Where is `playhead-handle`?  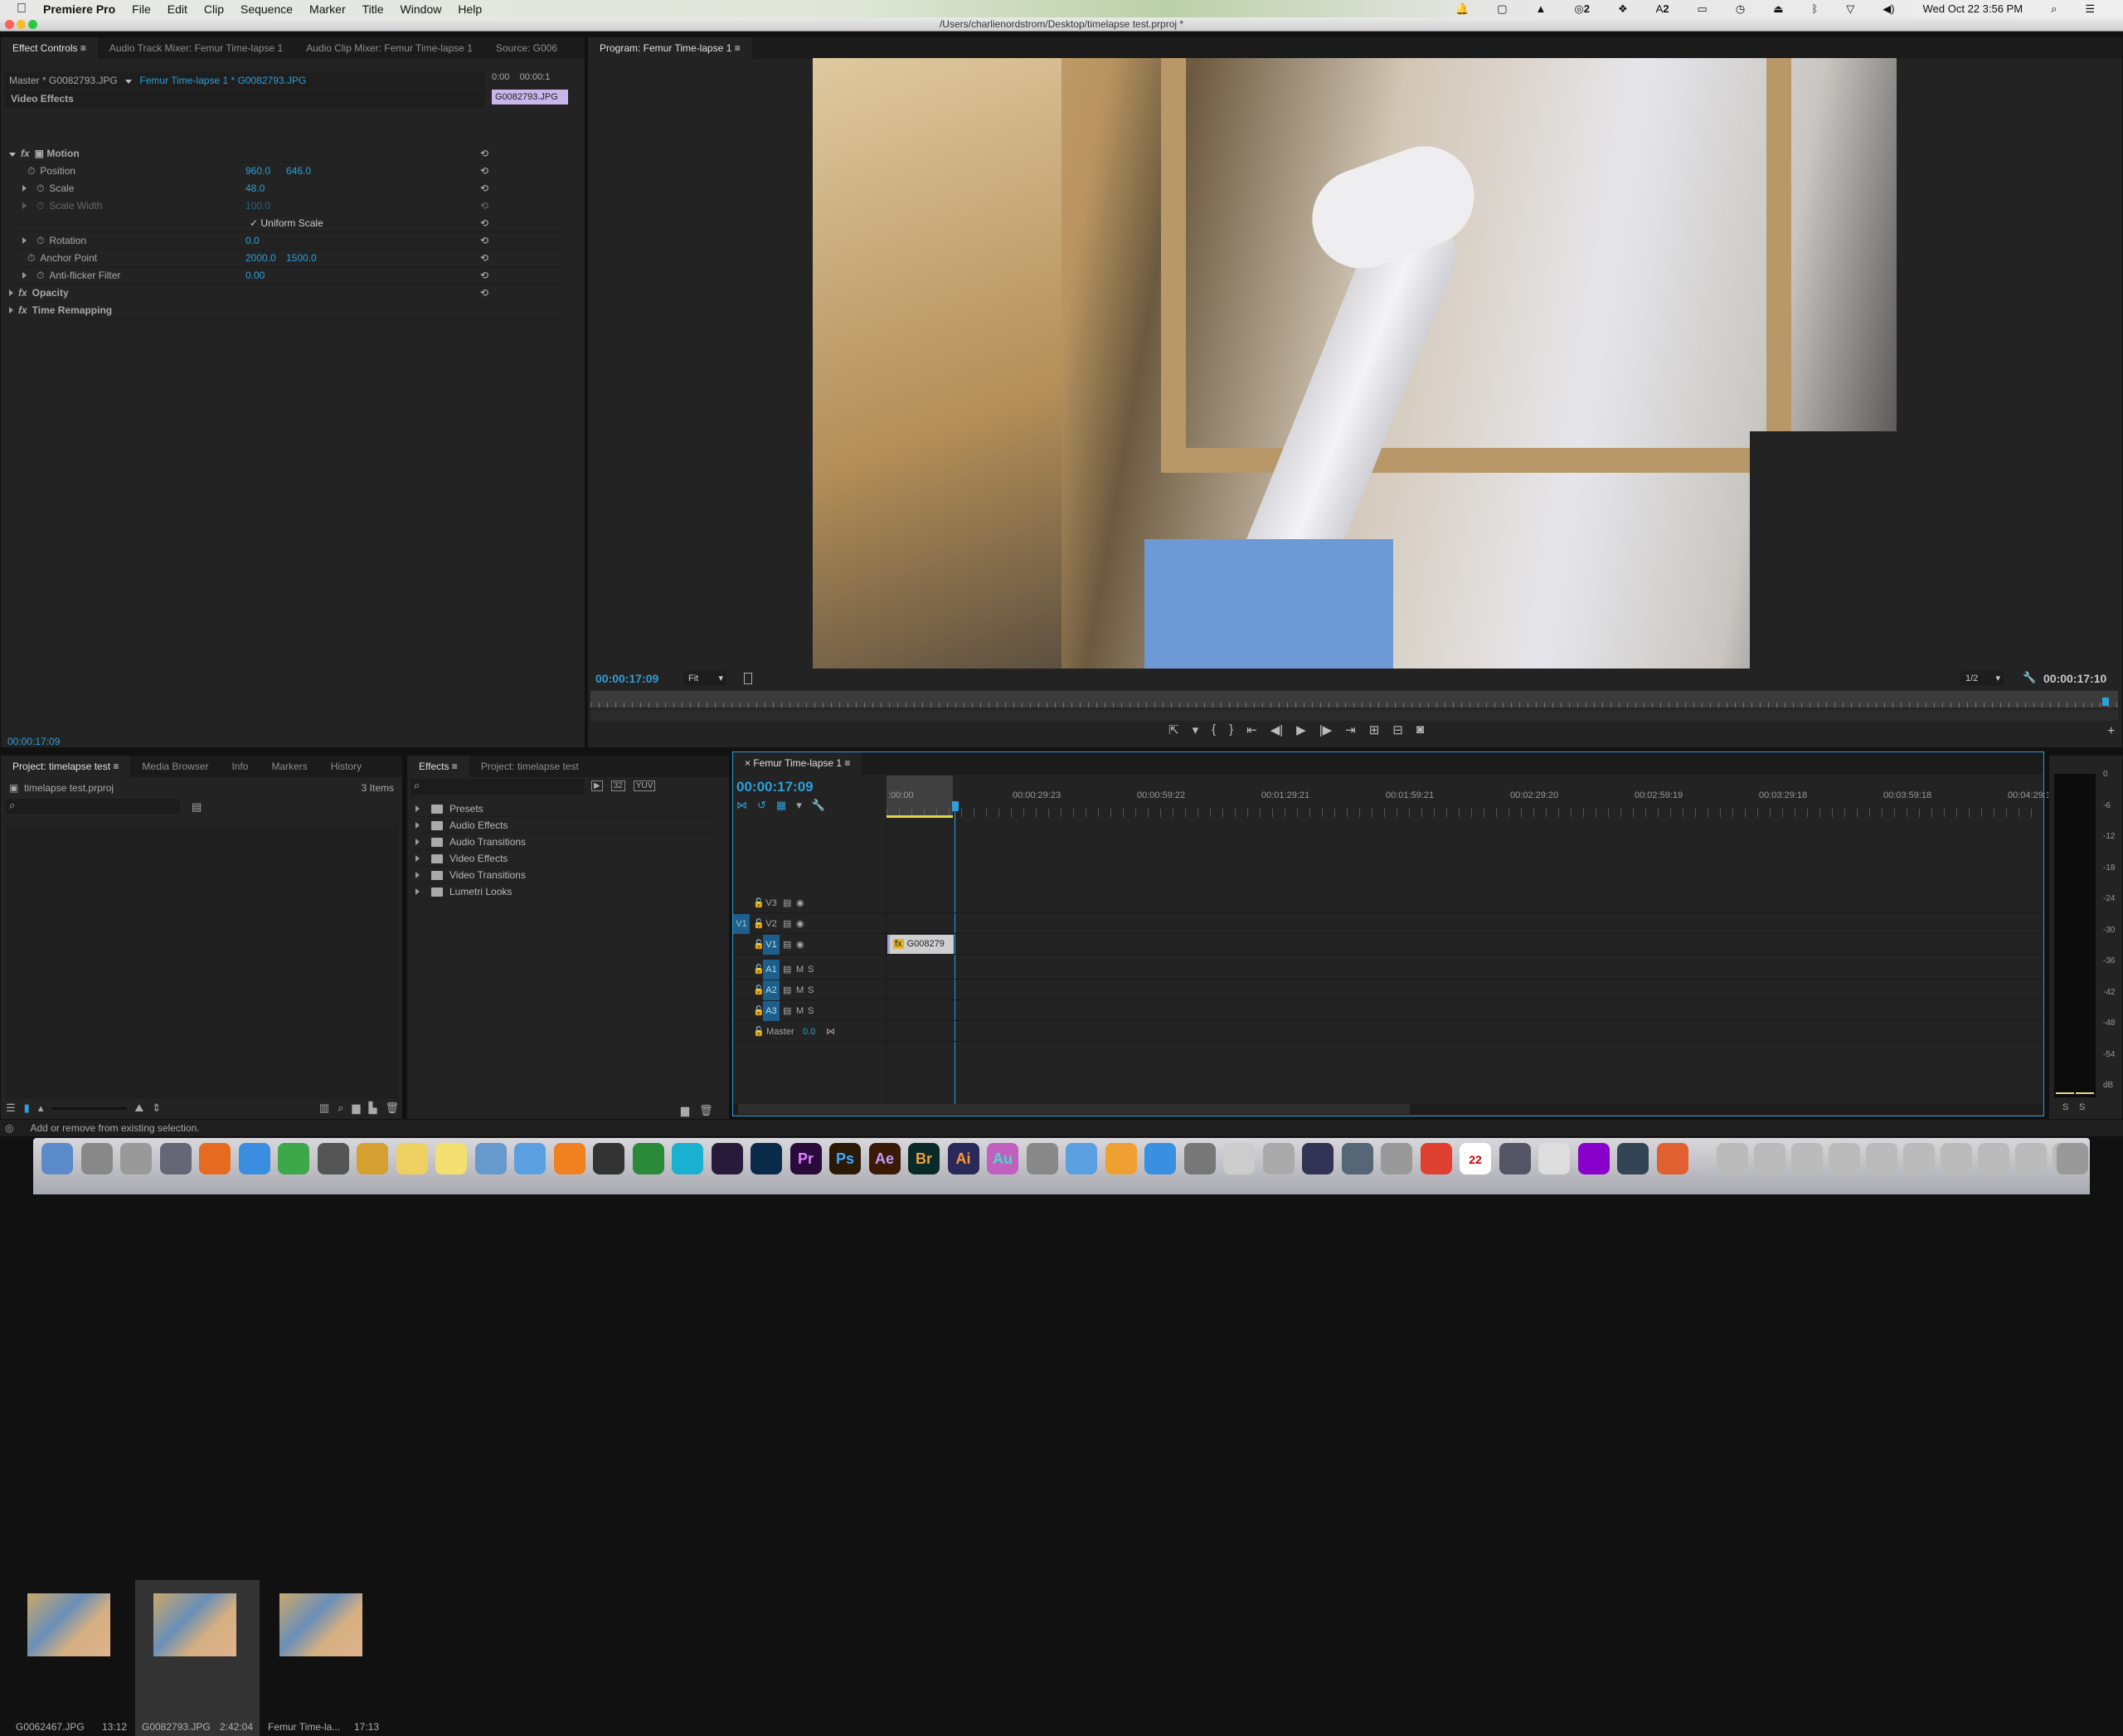
playhead-handle is located at coordinates (956, 806).